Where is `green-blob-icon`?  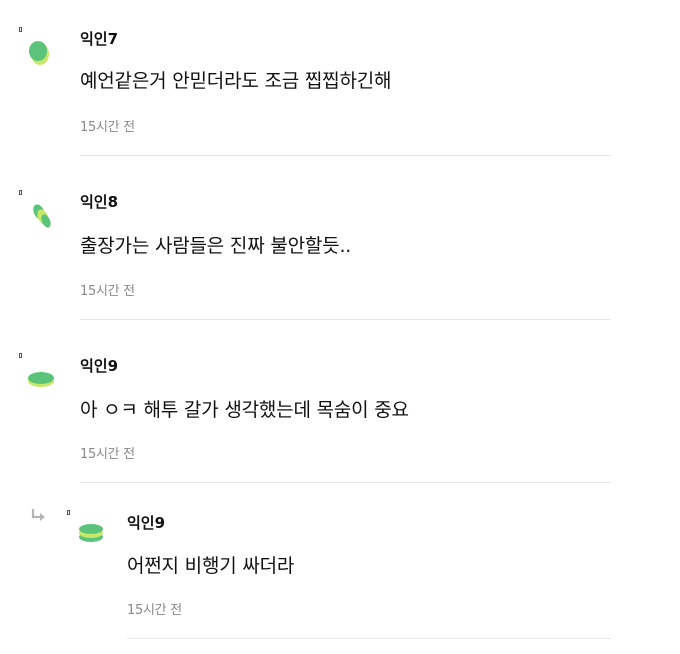 green-blob-icon is located at coordinates (39, 53).